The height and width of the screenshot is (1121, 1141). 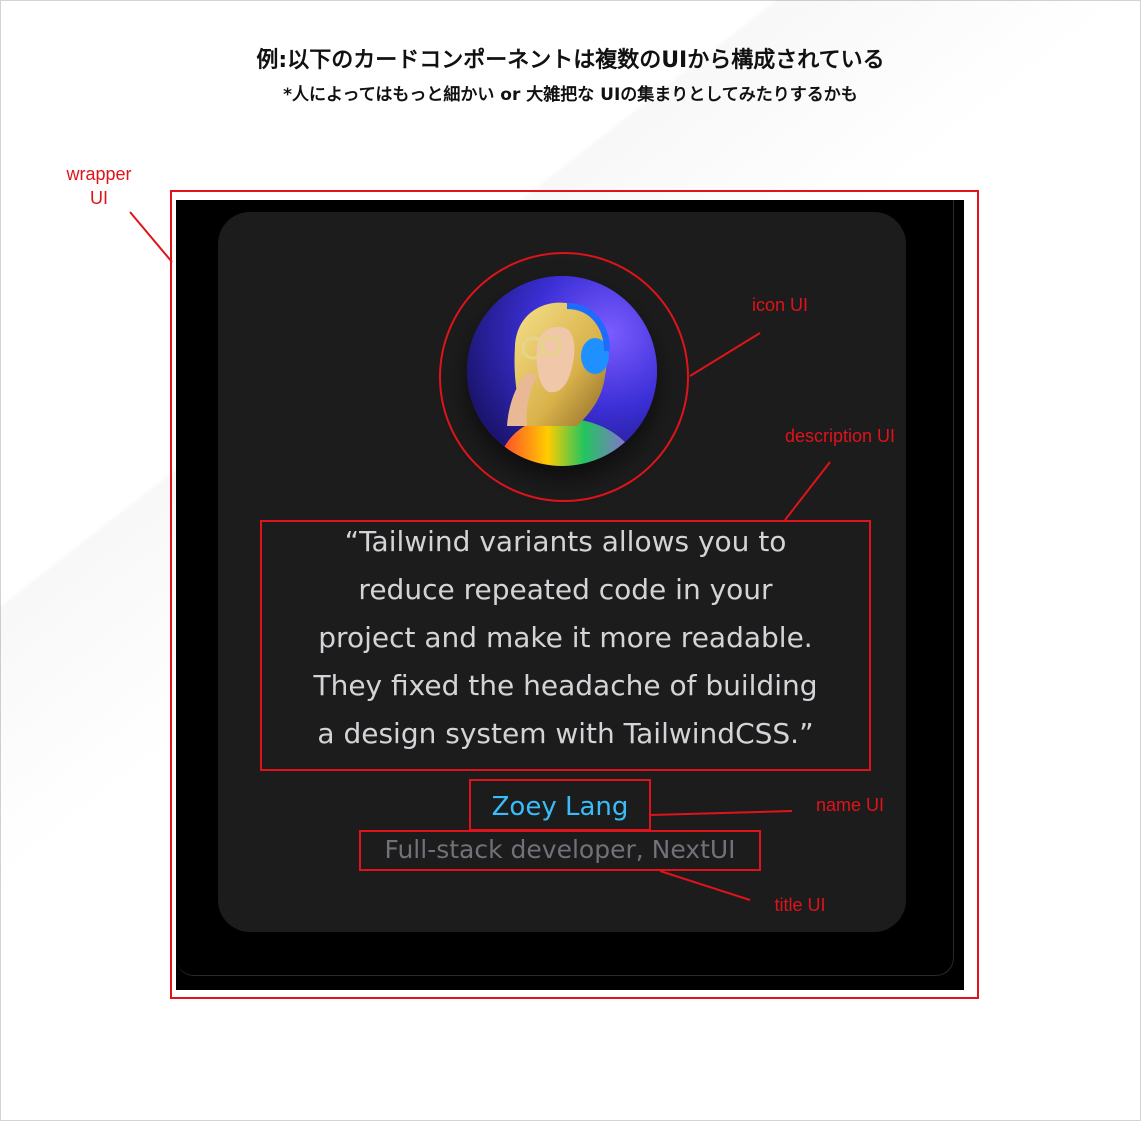 What do you see at coordinates (725, 354) in the screenshot?
I see `icon-leader-line` at bounding box center [725, 354].